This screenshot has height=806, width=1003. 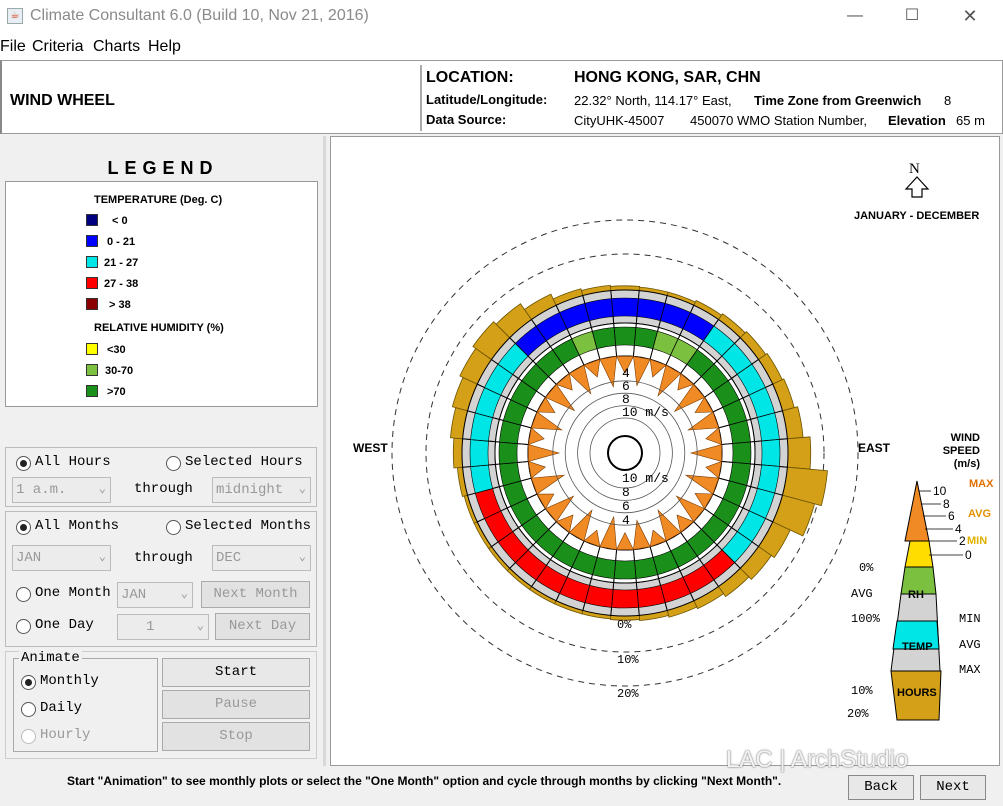 I want to click on key-hours-scale-label: 10%, so click(x=862, y=691).